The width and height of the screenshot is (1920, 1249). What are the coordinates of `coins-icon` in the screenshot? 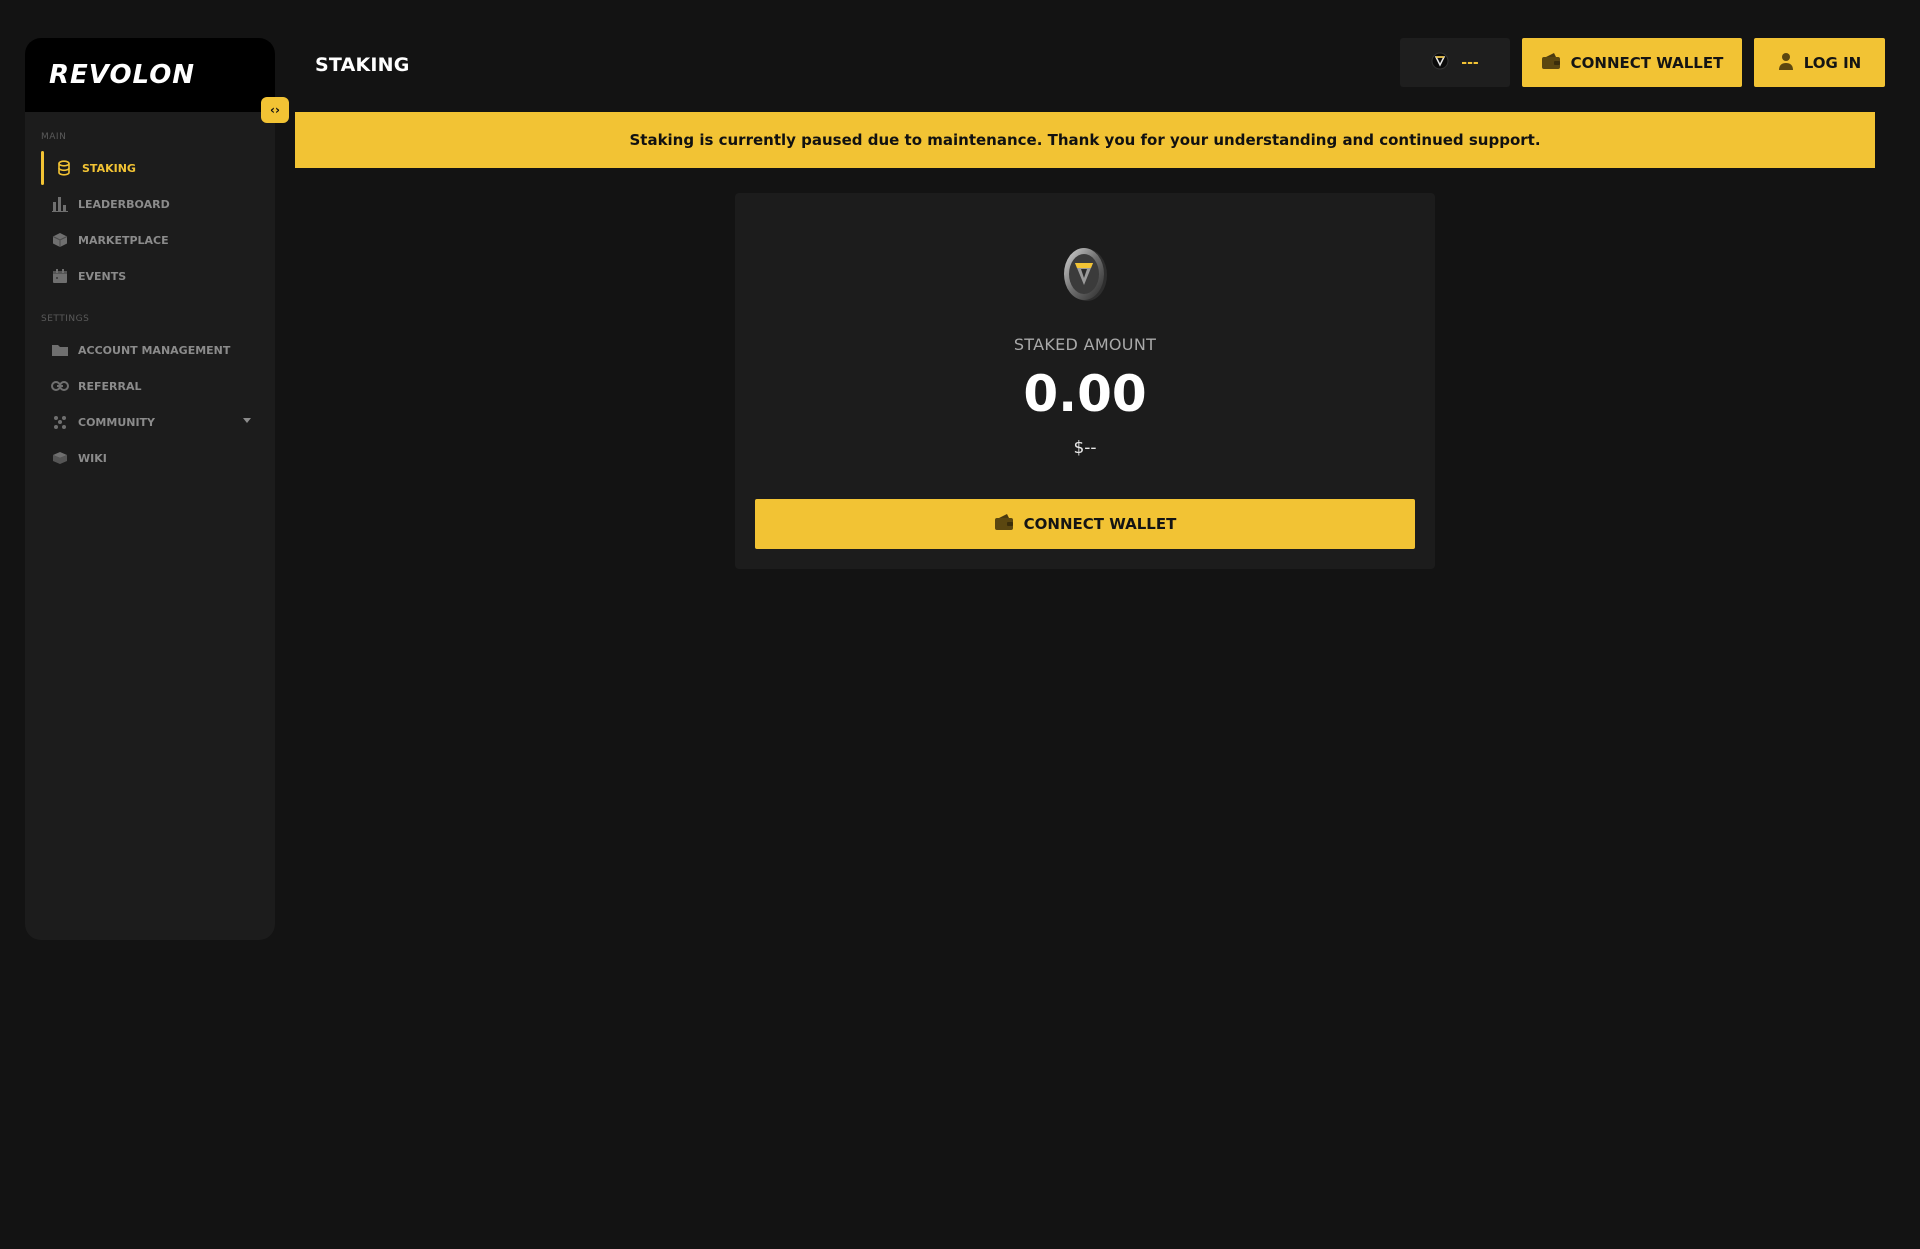 It's located at (64, 168).